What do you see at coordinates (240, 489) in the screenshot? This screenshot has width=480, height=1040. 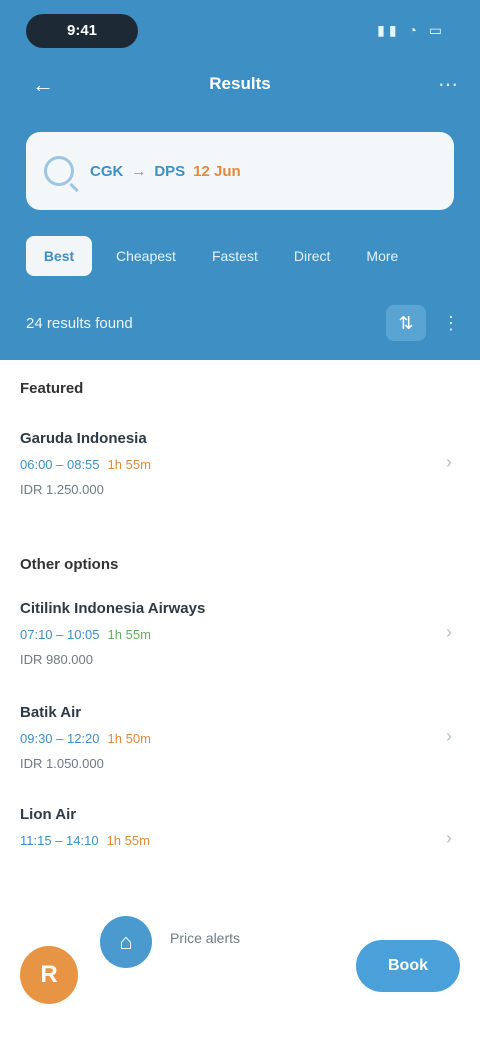 I see `item-price-row: IDR 1.250.000` at bounding box center [240, 489].